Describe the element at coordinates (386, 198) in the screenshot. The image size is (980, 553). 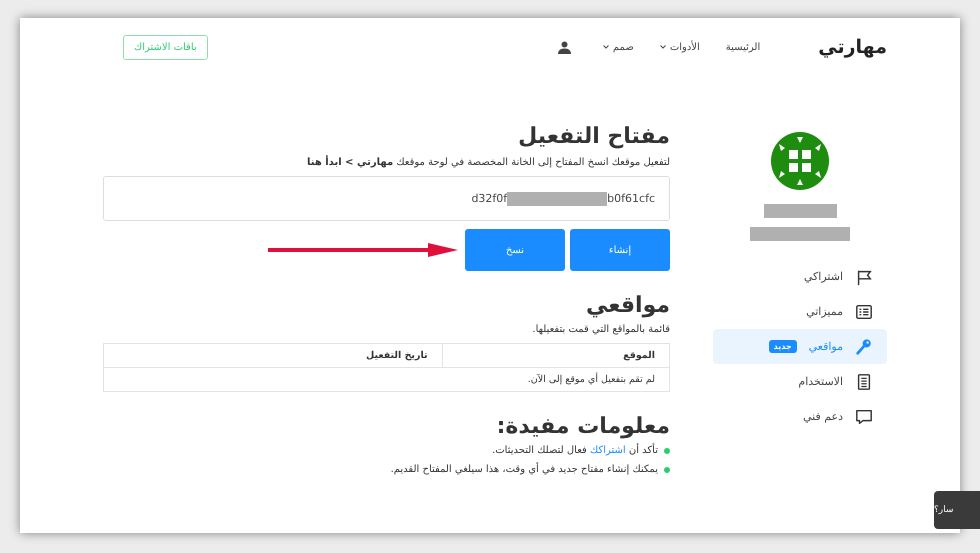
I see `key-field: d32f0f b0f61cfc` at that location.